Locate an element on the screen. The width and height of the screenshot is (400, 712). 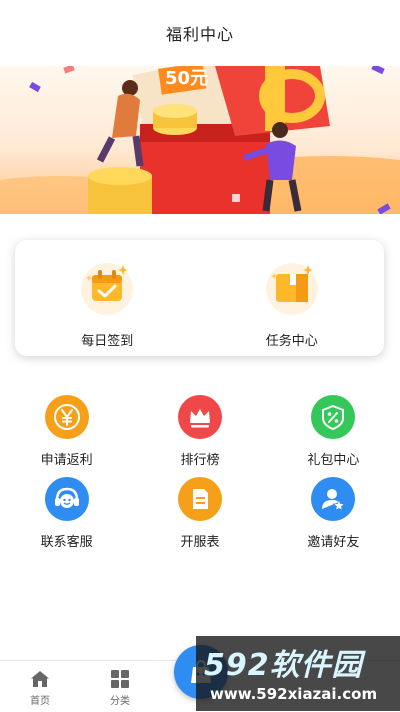
invite-friends-label: 邀请好友 is located at coordinates (333, 542).